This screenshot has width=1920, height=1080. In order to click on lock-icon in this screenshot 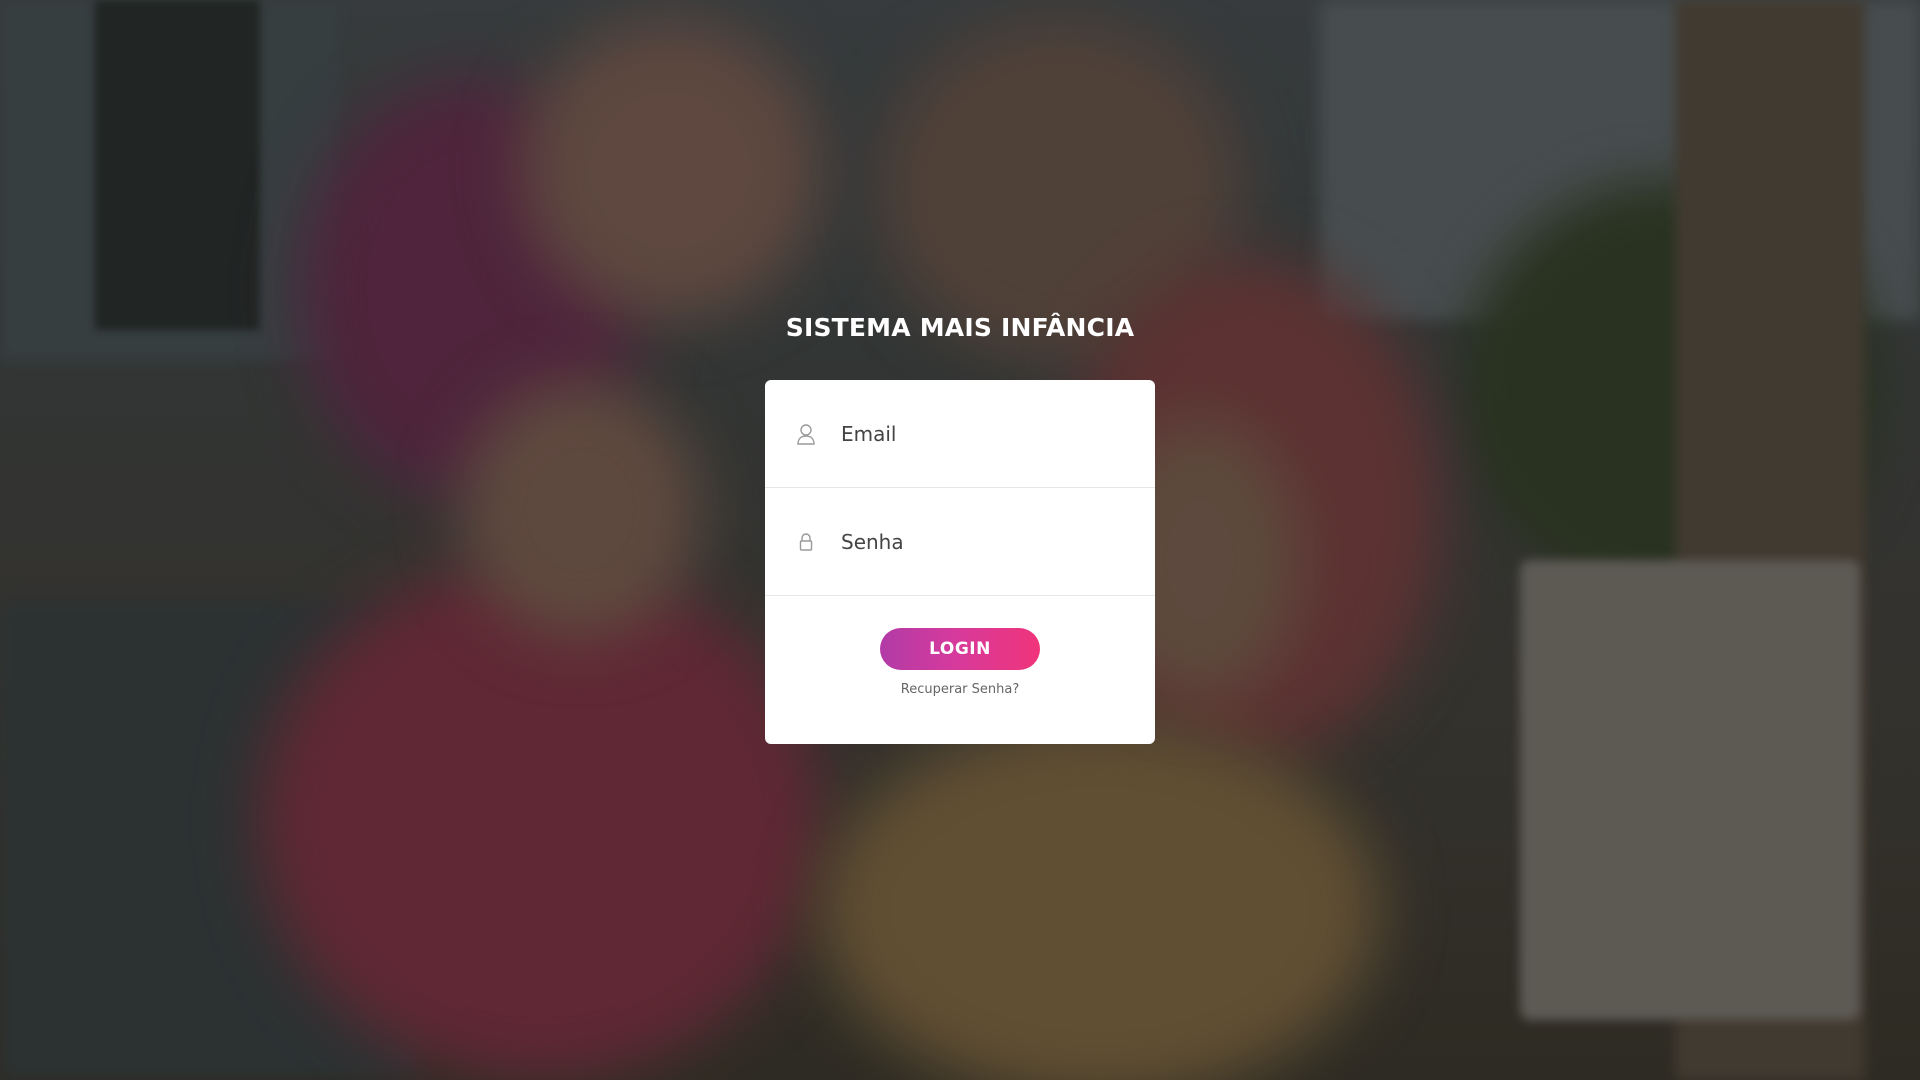, I will do `click(806, 542)`.